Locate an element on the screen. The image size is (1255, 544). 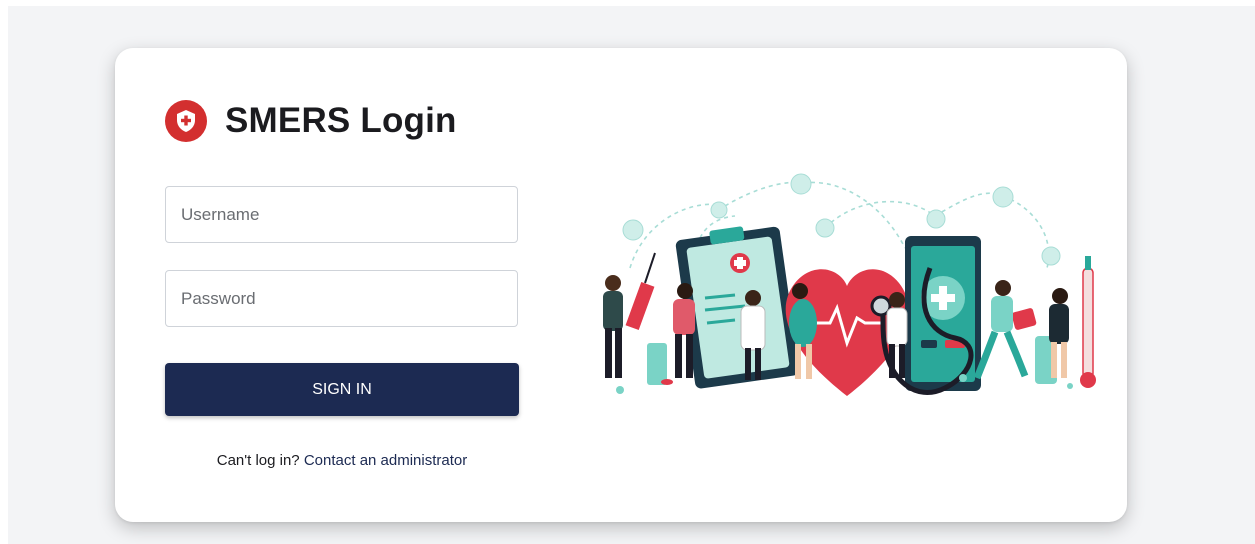
username-input is located at coordinates (341, 214).